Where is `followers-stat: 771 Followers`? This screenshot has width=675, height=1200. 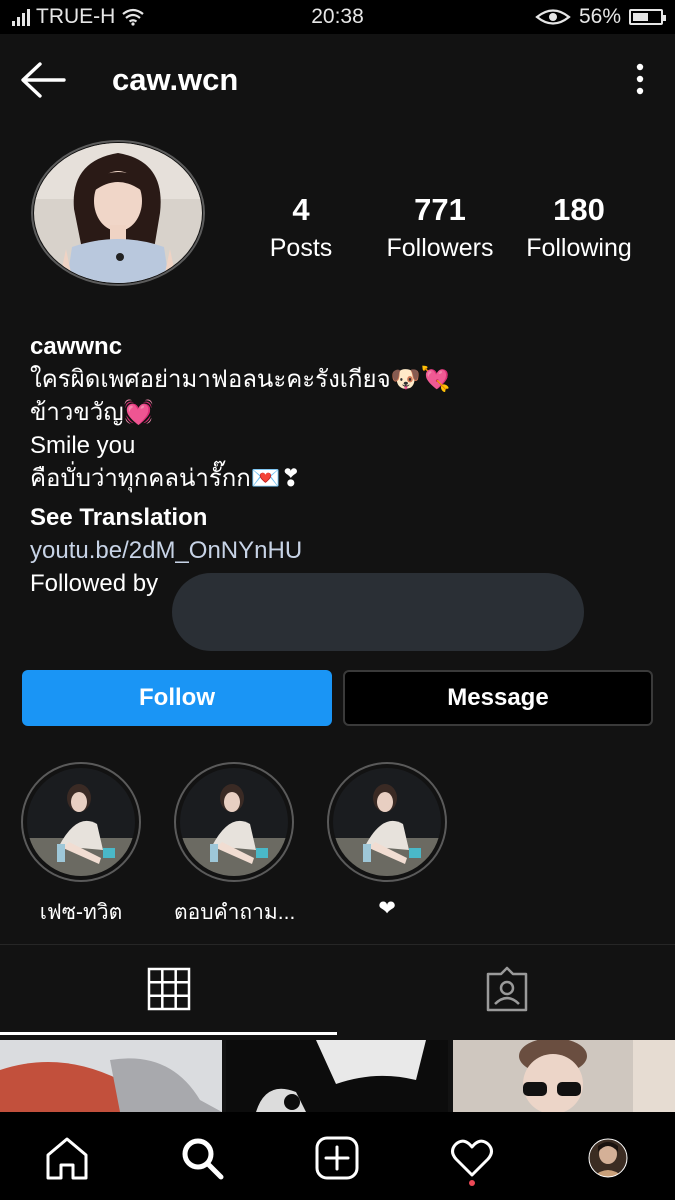
followers-stat: 771 Followers is located at coordinates (440, 227).